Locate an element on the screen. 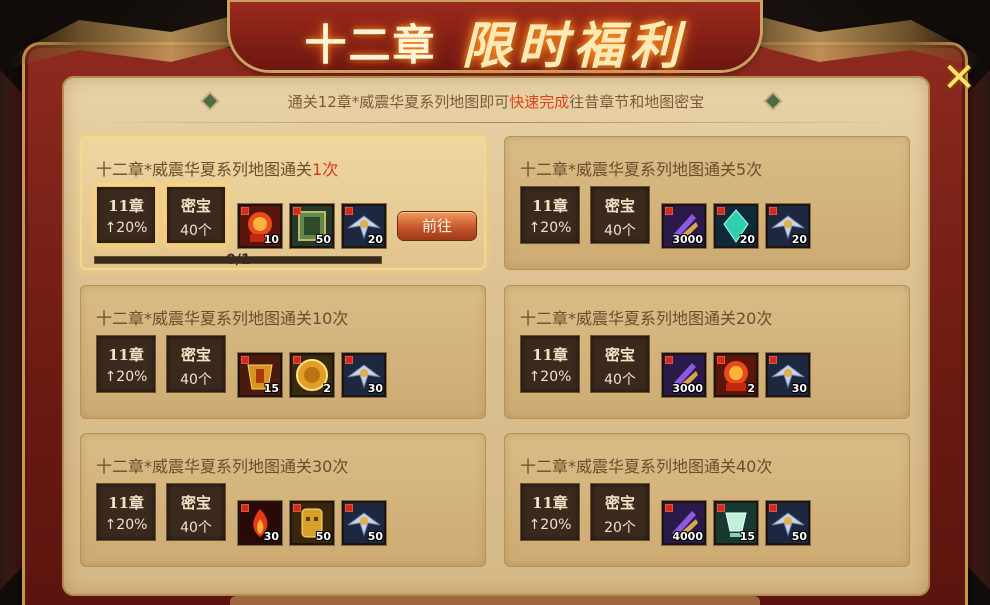 Image resolution: width=990 pixels, height=605 pixels. reward-item: 4000 is located at coordinates (684, 523).